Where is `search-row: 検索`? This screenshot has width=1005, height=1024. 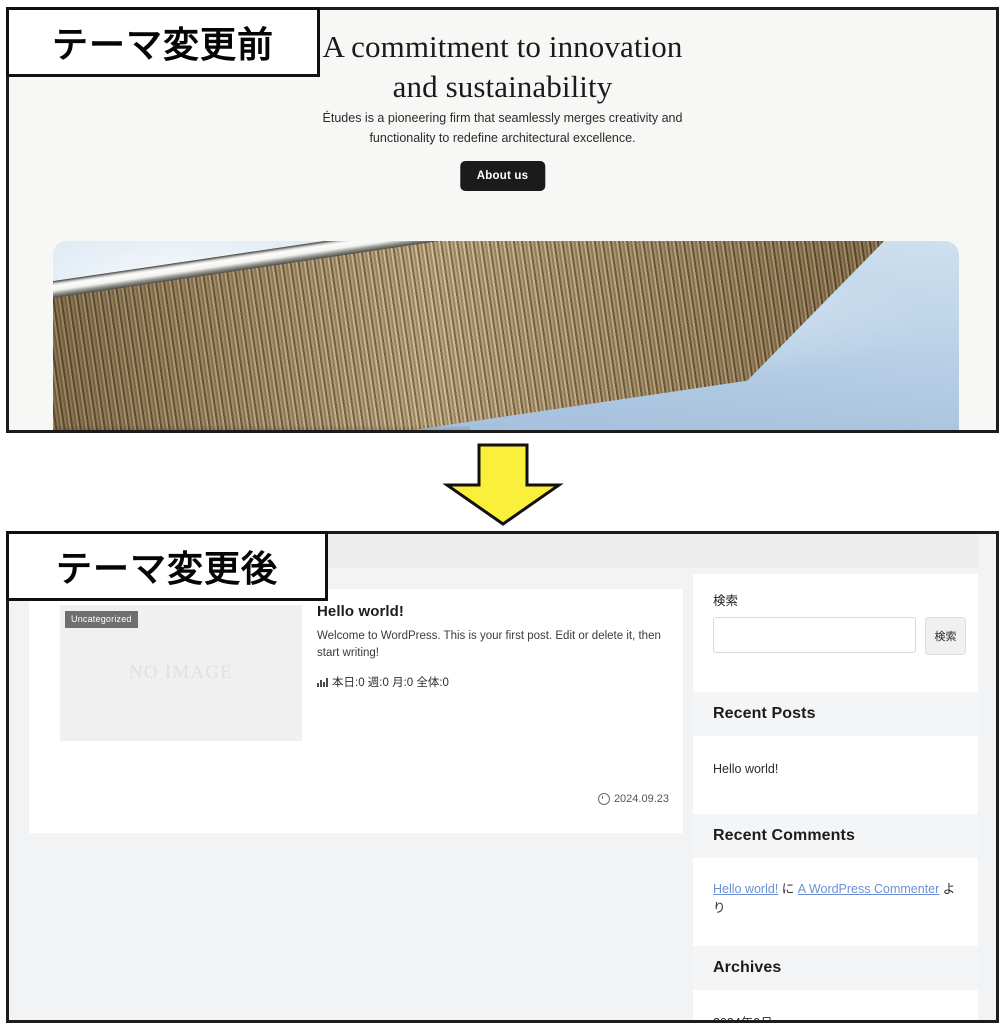
search-row: 検索 is located at coordinates (837, 636).